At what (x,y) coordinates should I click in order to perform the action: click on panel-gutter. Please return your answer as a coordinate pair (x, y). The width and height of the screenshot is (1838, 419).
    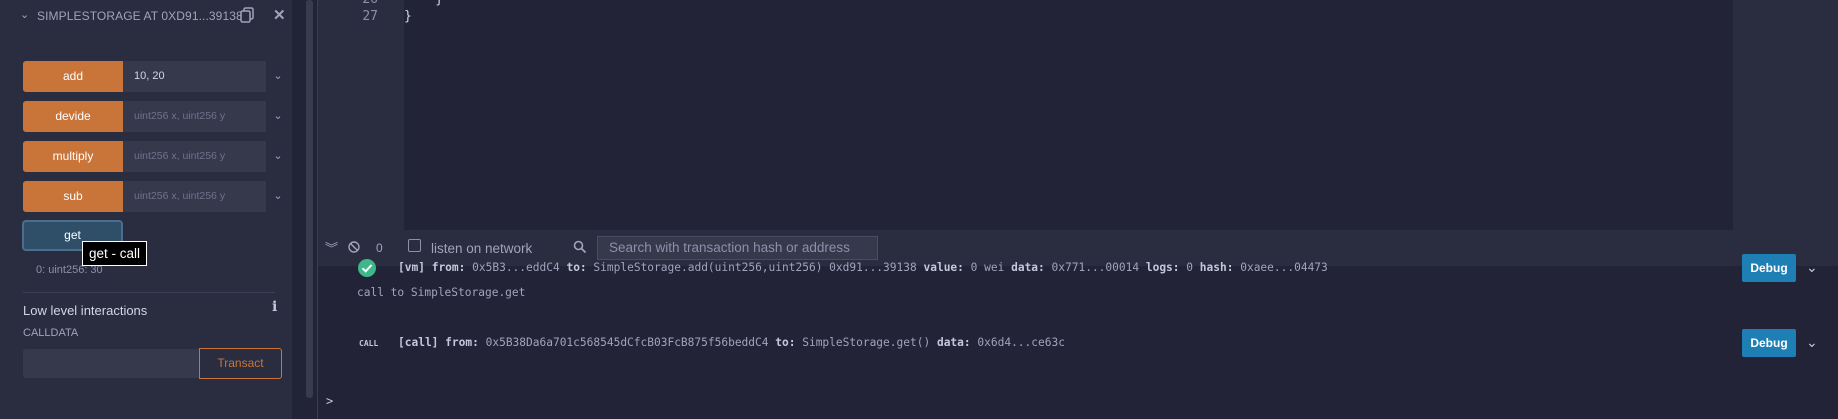
    Looking at the image, I should click on (305, 209).